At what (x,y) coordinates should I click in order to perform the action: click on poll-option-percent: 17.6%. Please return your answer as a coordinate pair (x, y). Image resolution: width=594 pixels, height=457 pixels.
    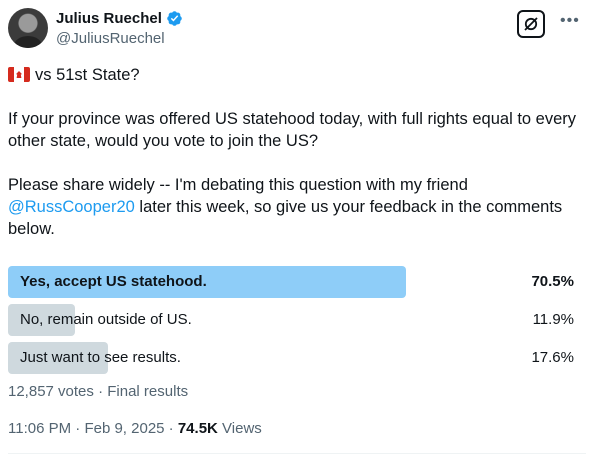
    Looking at the image, I should click on (552, 357).